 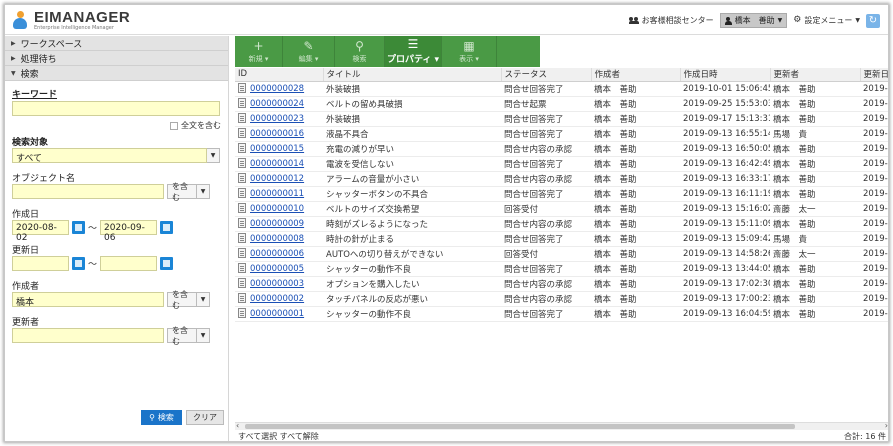 What do you see at coordinates (725, 75) in the screenshot?
I see `column-header: 作成日時` at bounding box center [725, 75].